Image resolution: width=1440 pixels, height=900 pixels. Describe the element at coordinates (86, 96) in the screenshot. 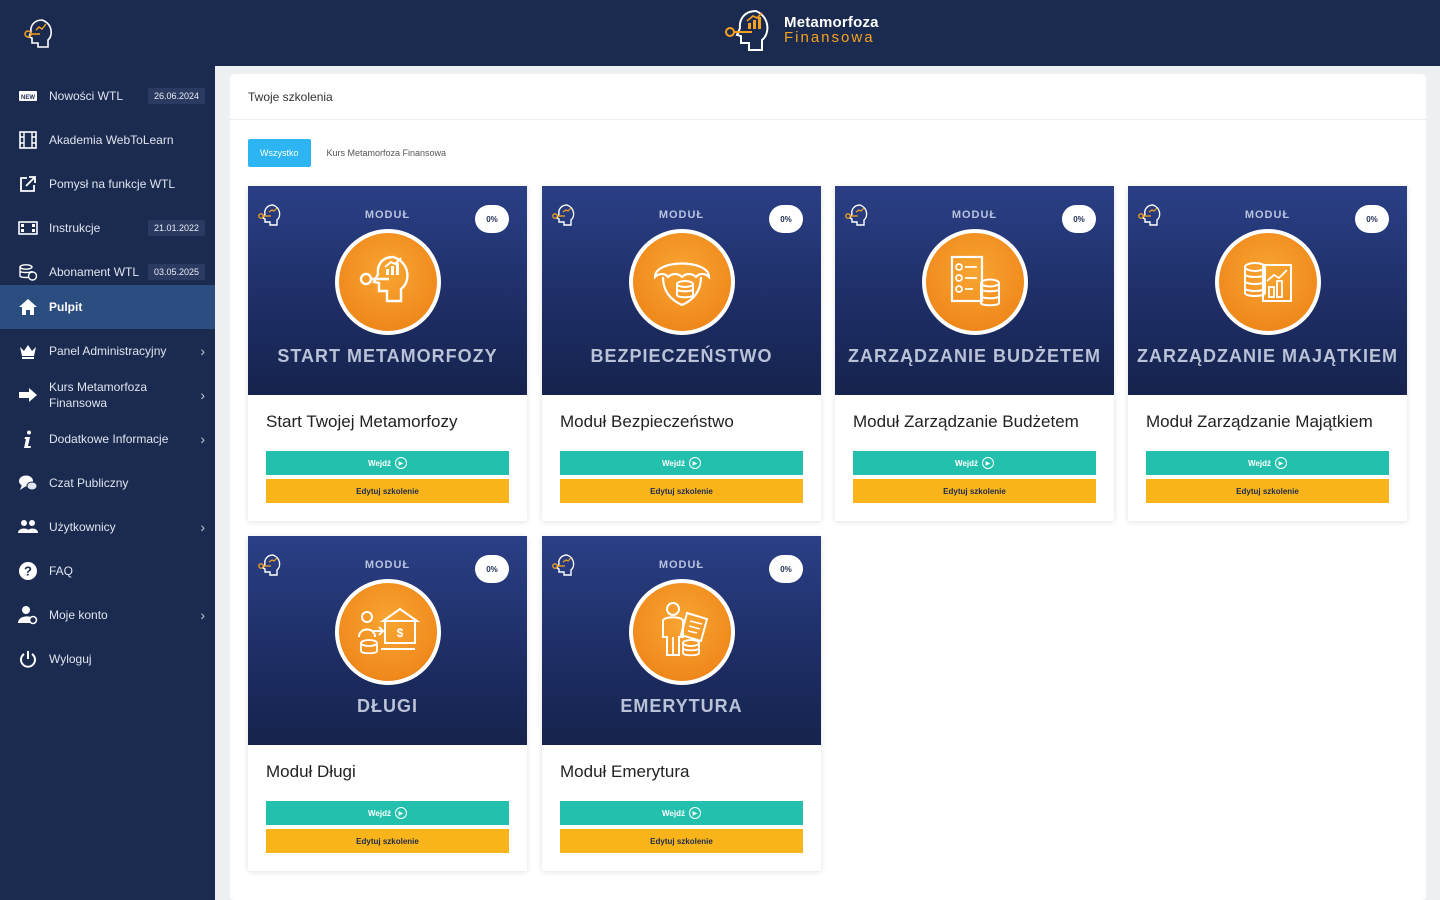

I see `sidebar-item-label: Nowości WTL` at that location.